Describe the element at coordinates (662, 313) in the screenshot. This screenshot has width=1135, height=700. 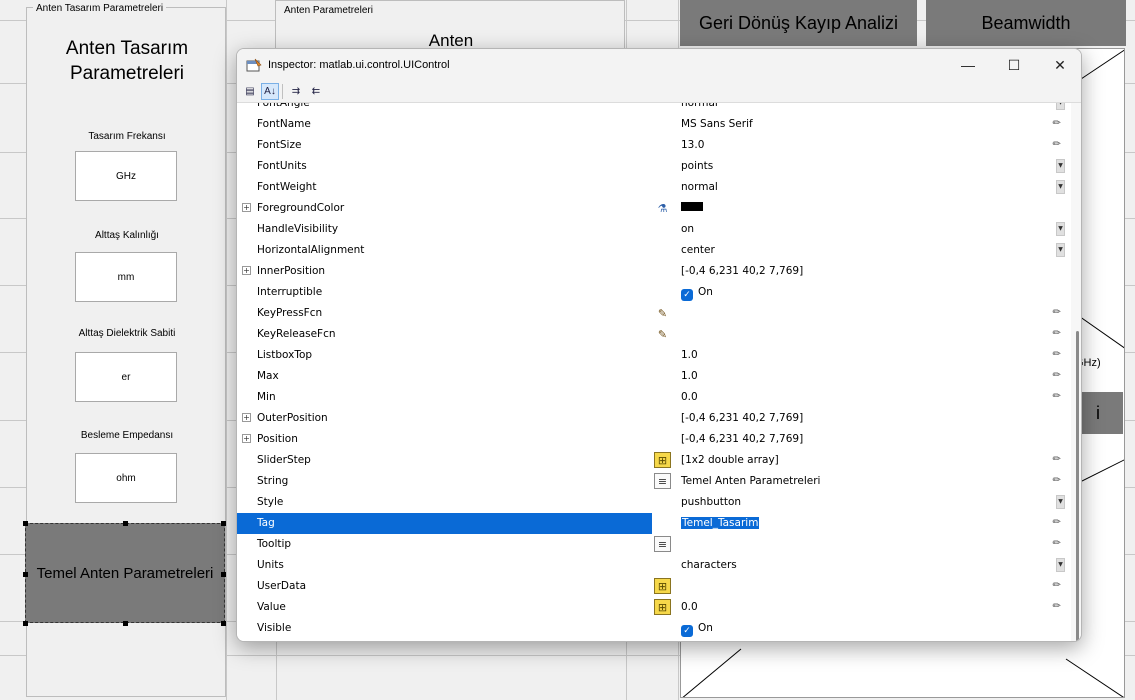
I see `callback-icon: ✎` at that location.